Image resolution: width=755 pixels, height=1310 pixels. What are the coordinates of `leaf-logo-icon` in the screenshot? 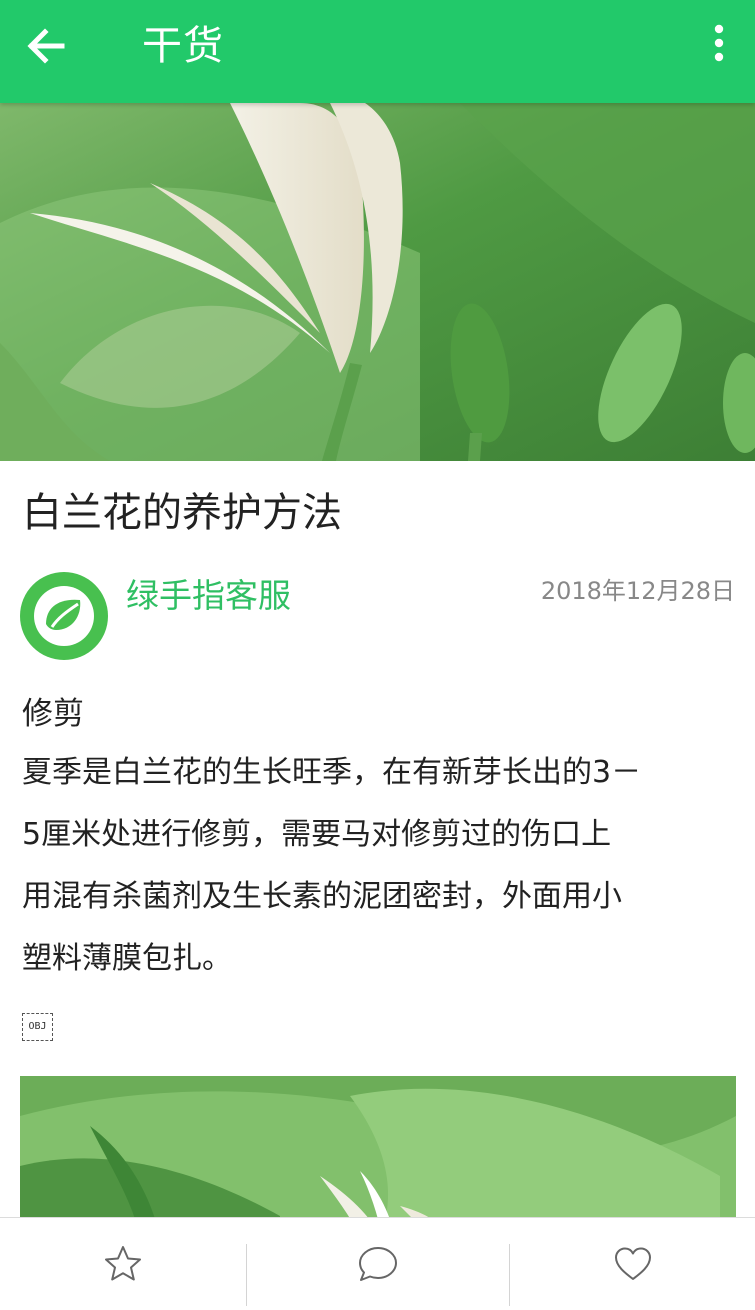 It's located at (64, 616).